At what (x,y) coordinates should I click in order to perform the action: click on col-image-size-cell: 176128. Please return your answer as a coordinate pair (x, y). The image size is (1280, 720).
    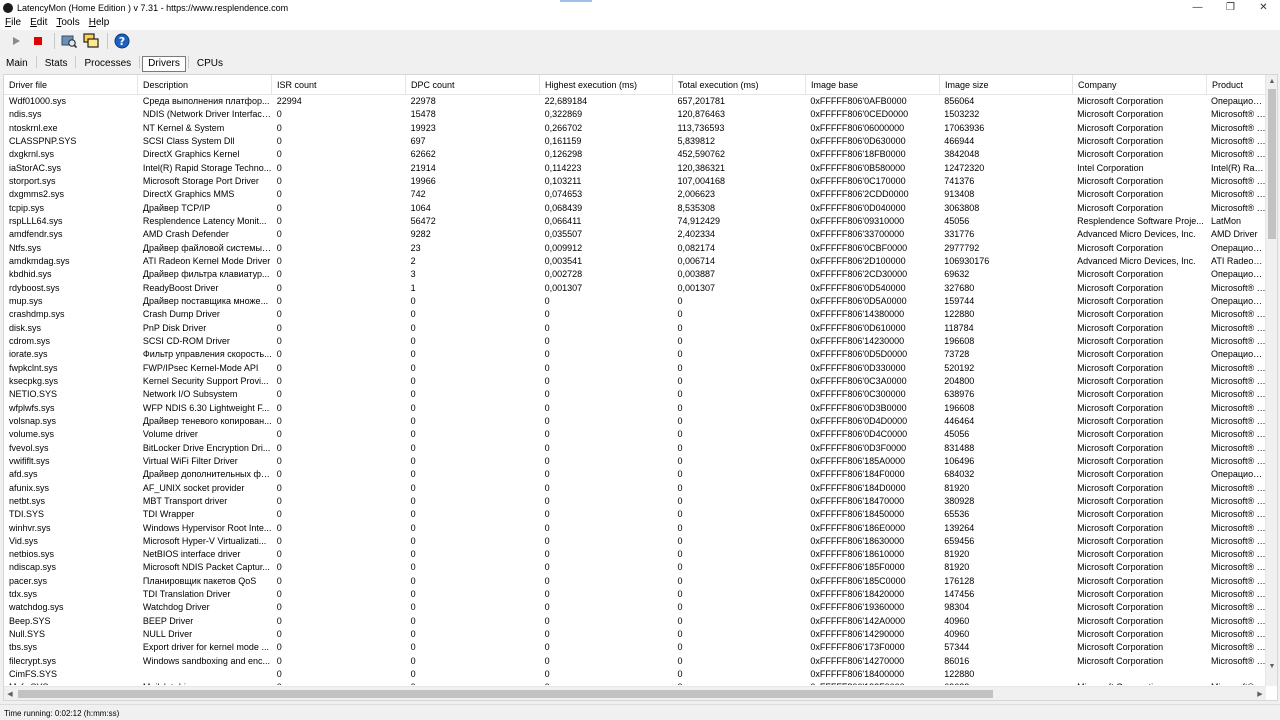
    Looking at the image, I should click on (959, 580).